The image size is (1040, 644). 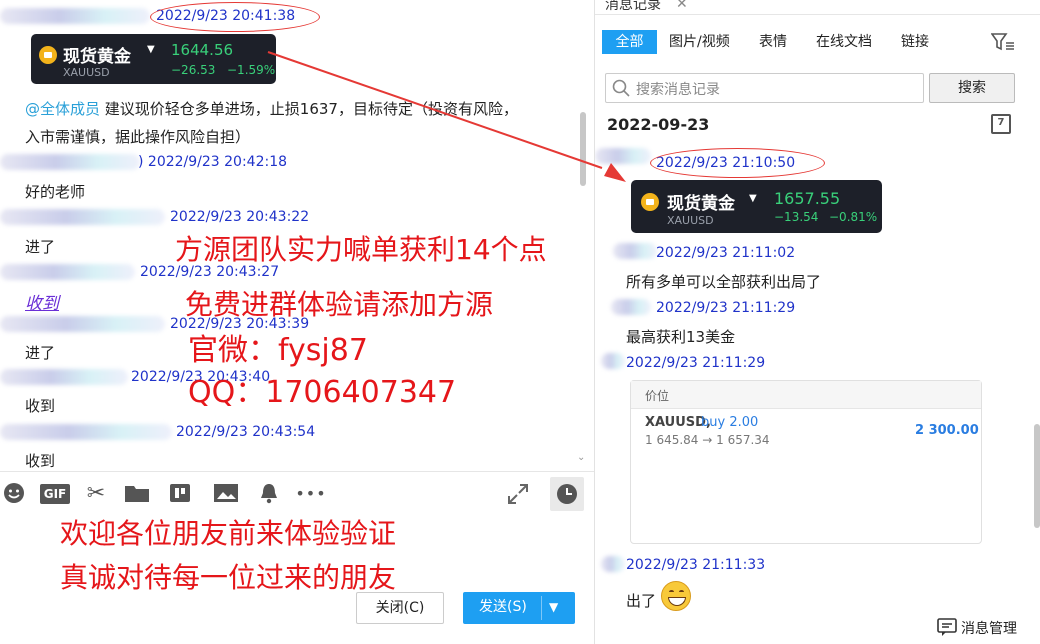 What do you see at coordinates (696, 565) in the screenshot?
I see `message-timestamp: 2022/9/23 21:11:33` at bounding box center [696, 565].